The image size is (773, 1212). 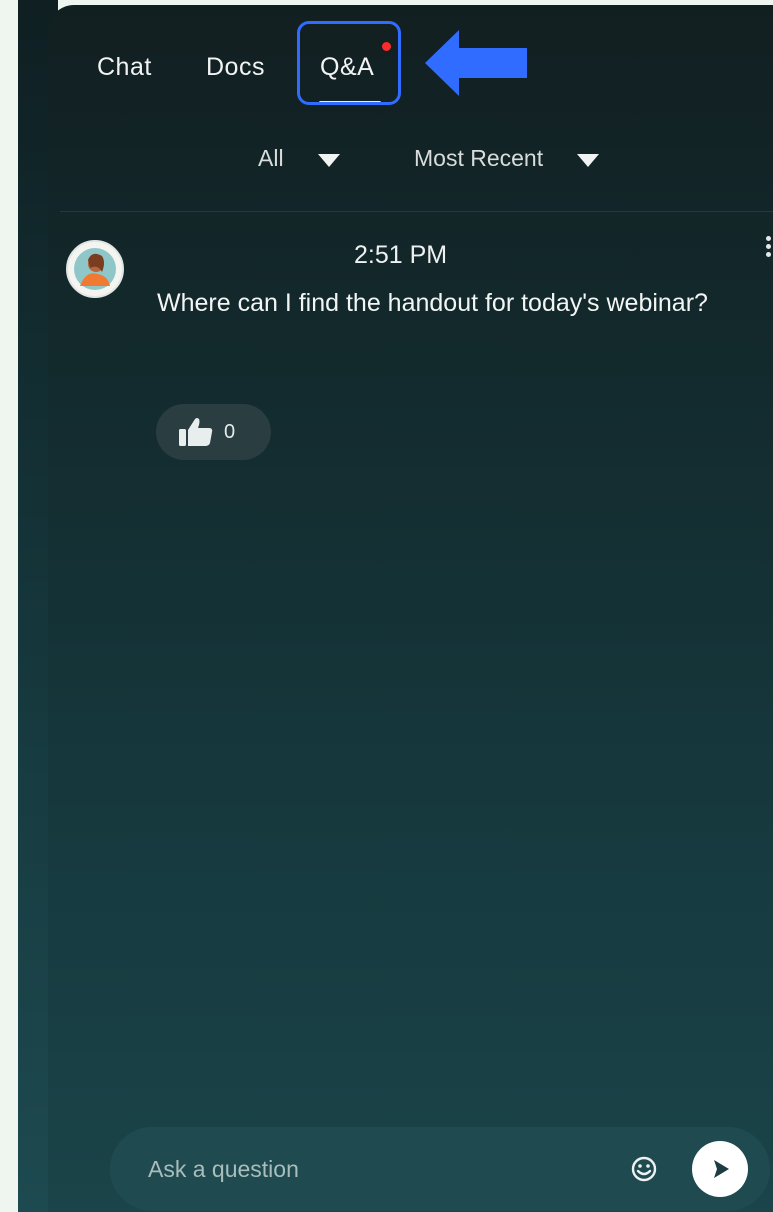 I want to click on thumbs-up-icon, so click(x=196, y=432).